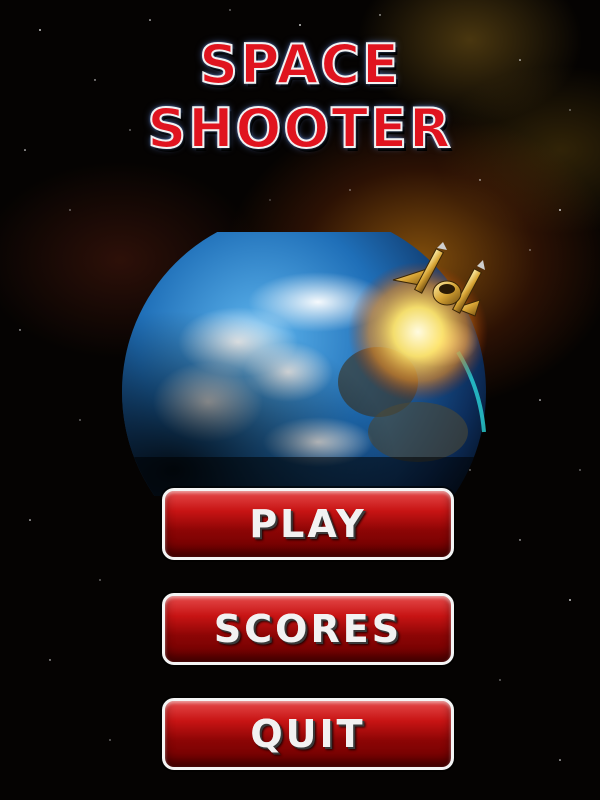 This screenshot has height=800, width=600. I want to click on play-button-label: PLAY, so click(308, 524).